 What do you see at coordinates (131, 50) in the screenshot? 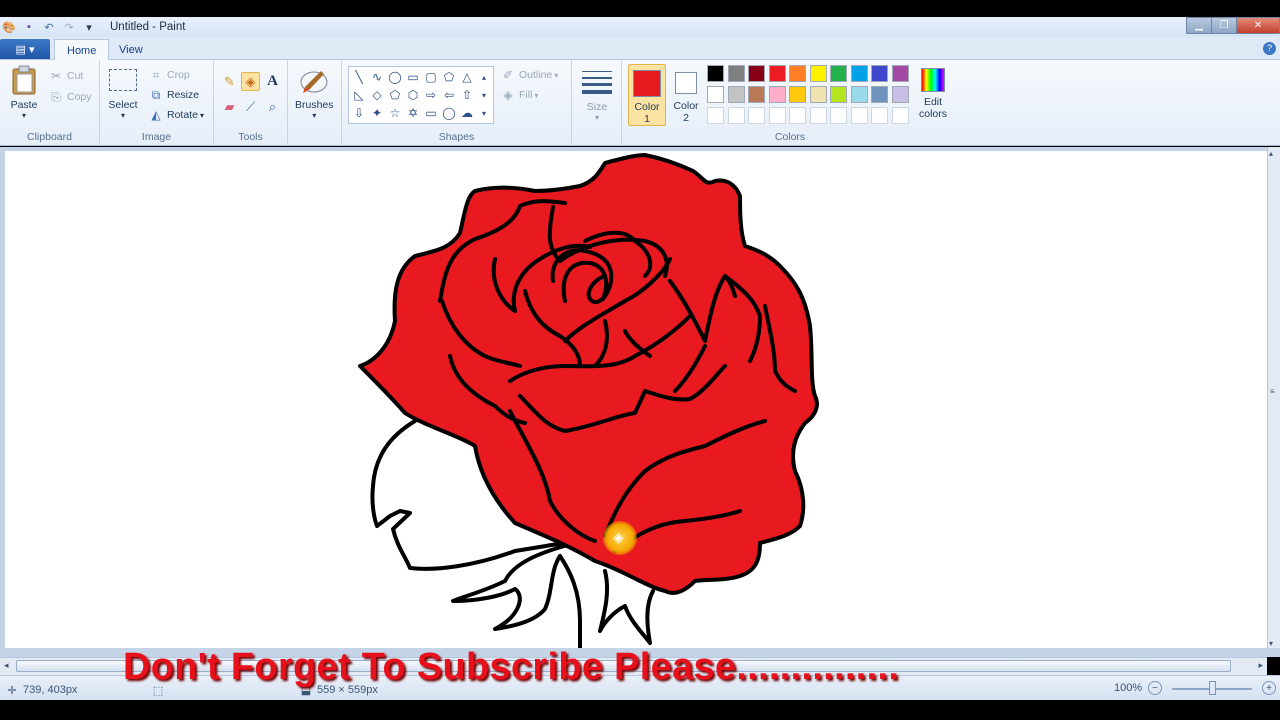
I see `tab-view: View` at bounding box center [131, 50].